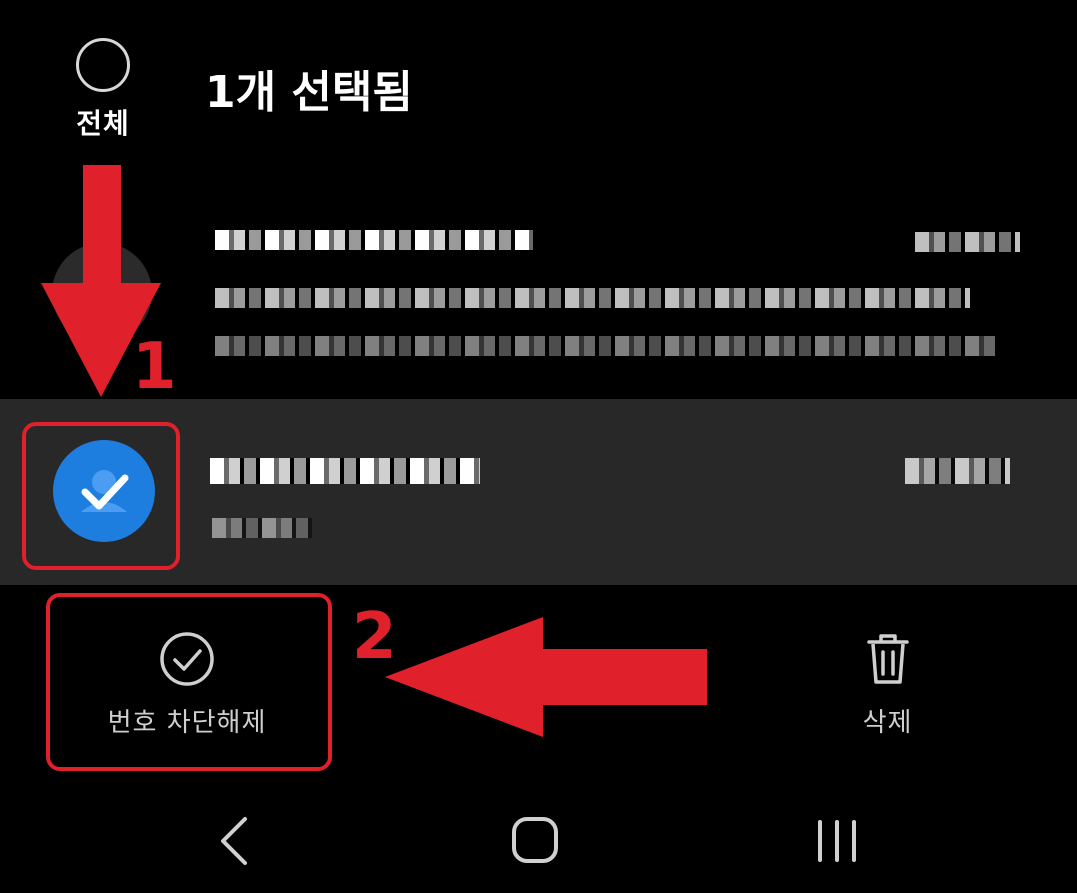 This screenshot has width=1077, height=893. What do you see at coordinates (887, 723) in the screenshot?
I see `delete-label: 삭제` at bounding box center [887, 723].